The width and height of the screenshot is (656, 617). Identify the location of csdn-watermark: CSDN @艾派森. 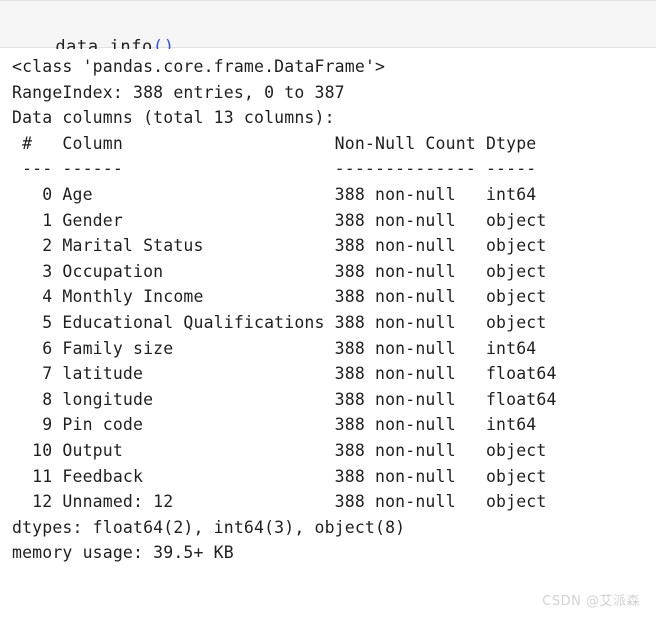
(591, 601).